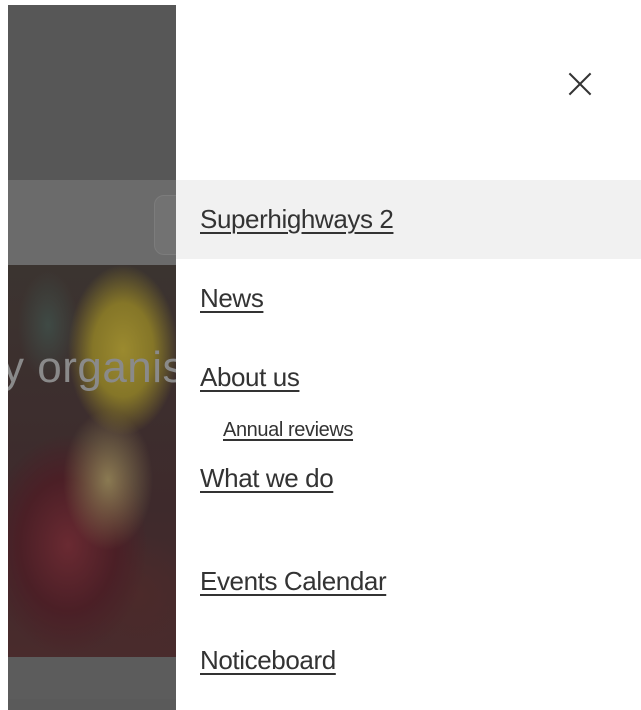 Image resolution: width=641 pixels, height=710 pixels. Describe the element at coordinates (92, 678) in the screenshot. I see `background-footer-bar` at that location.